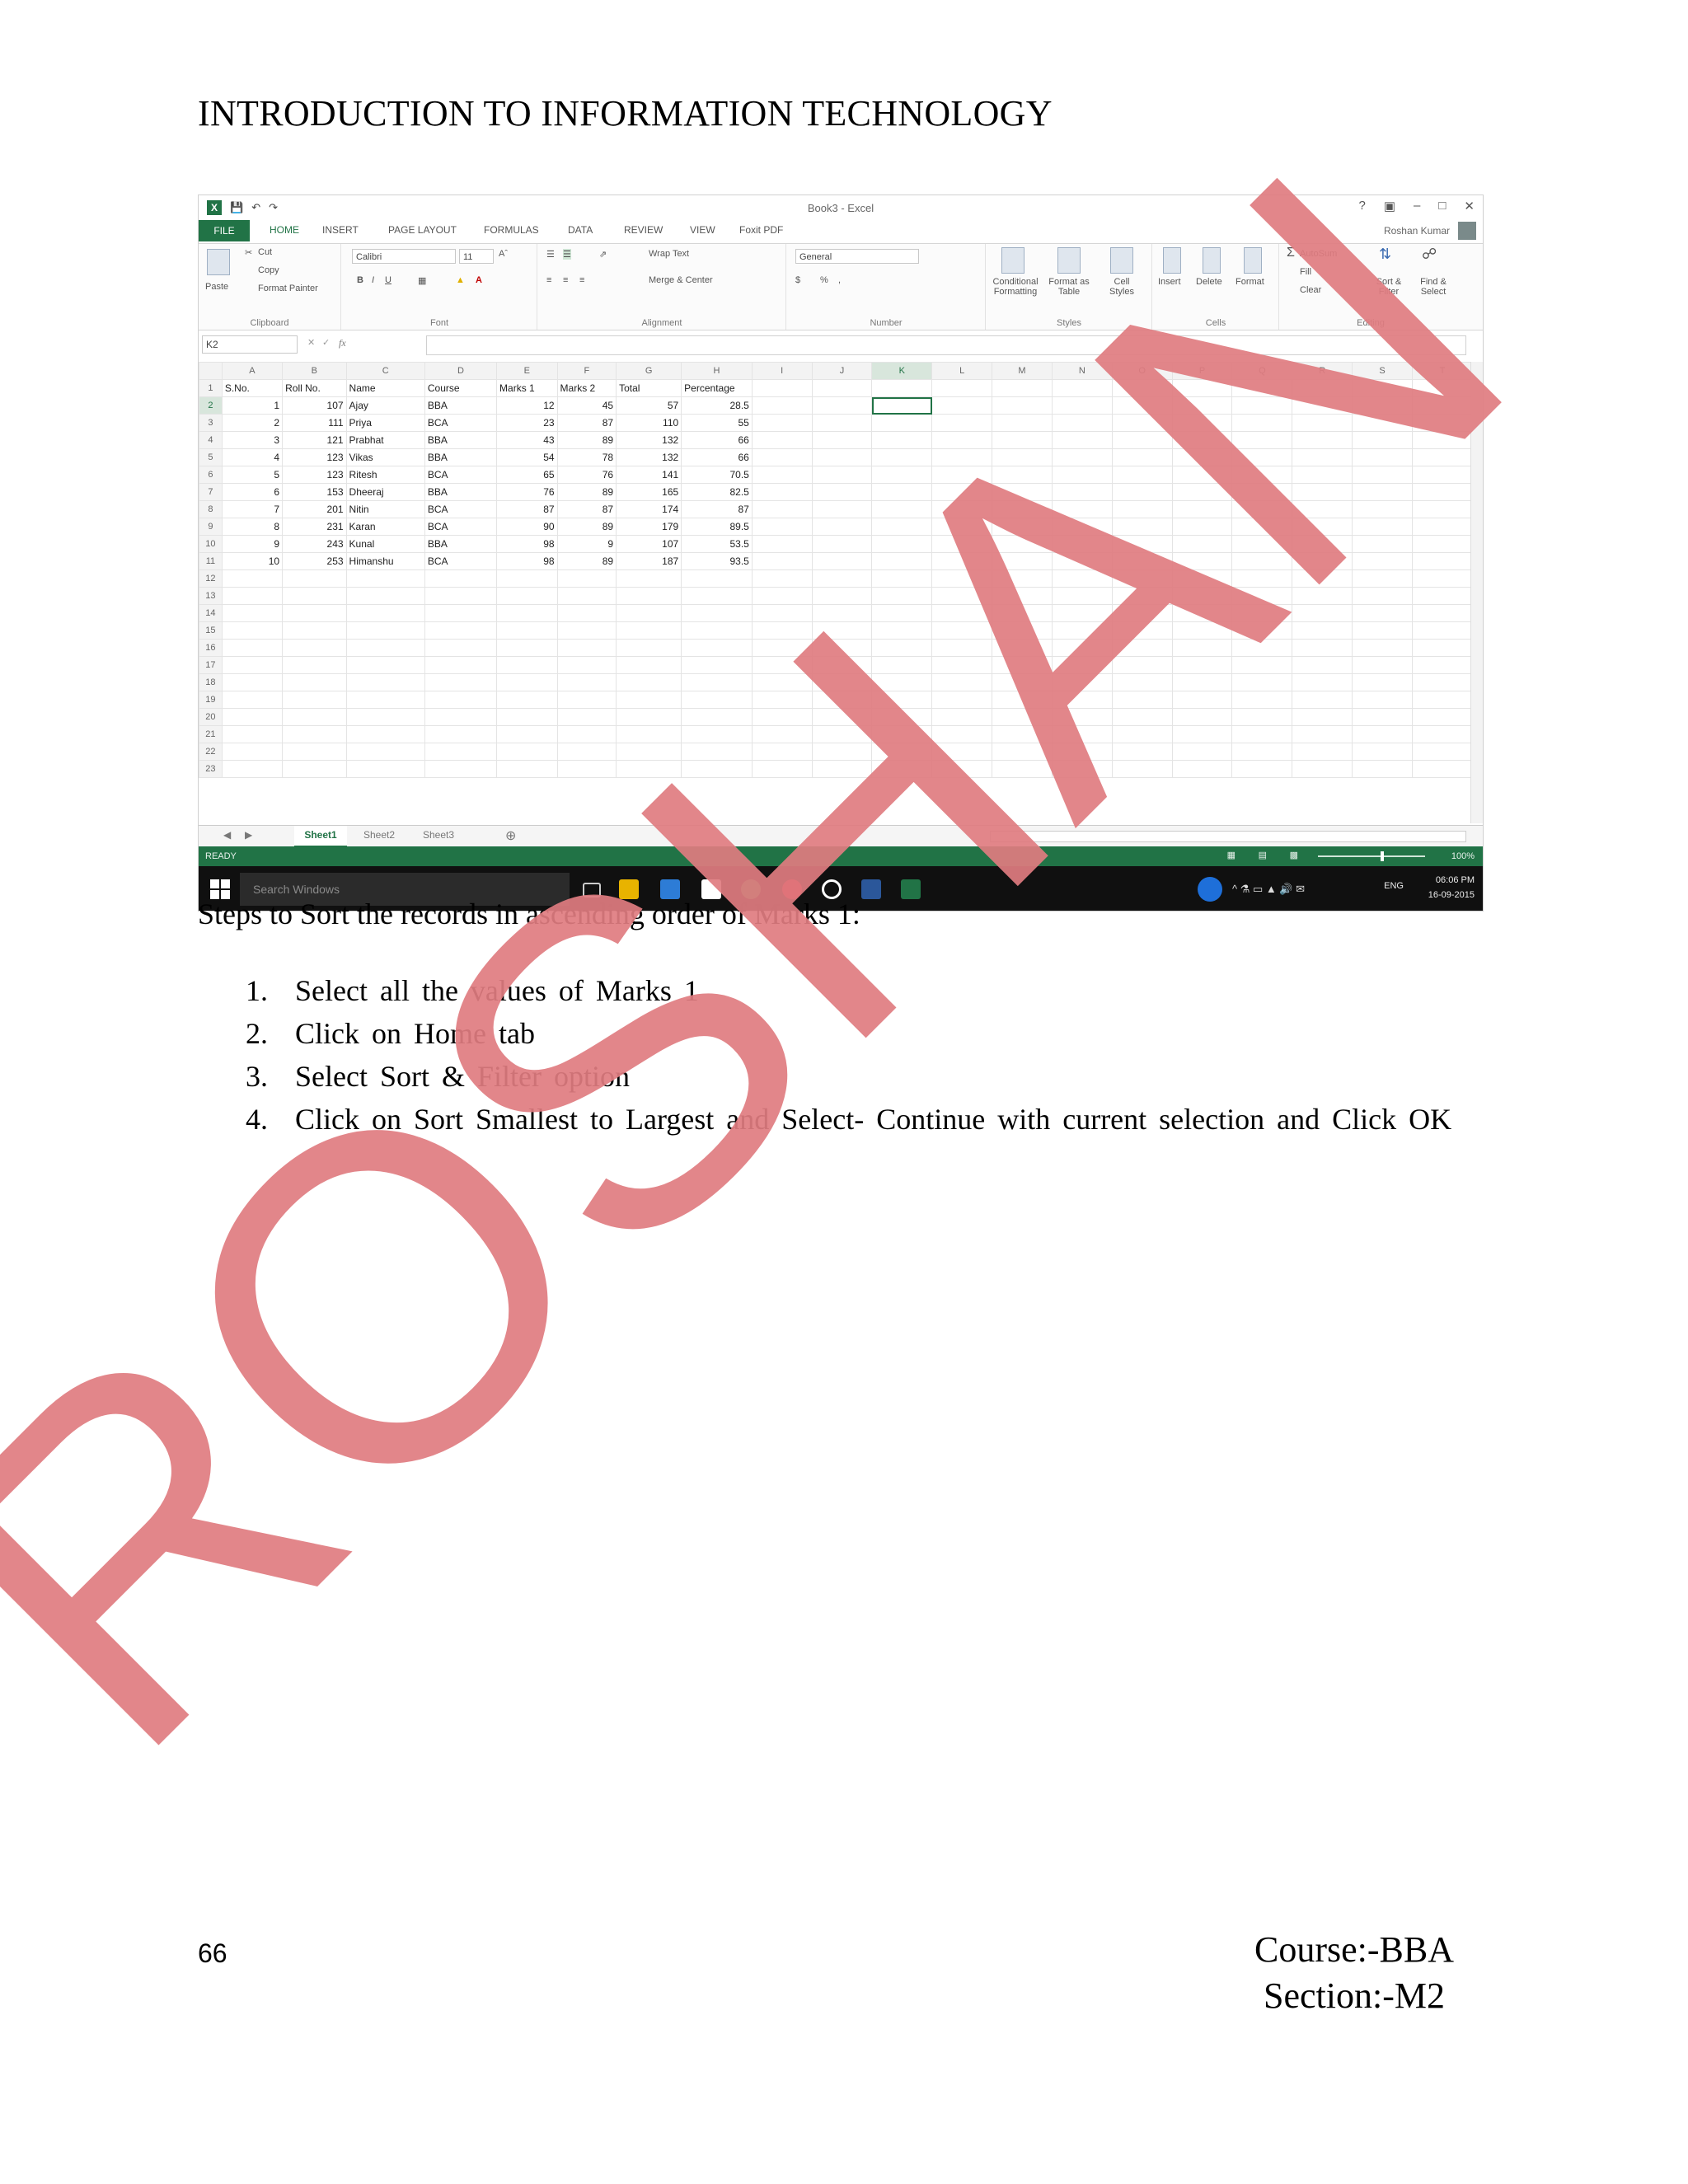 The width and height of the screenshot is (1688, 2184). I want to click on next-sheet-icon: ▶, so click(248, 835).